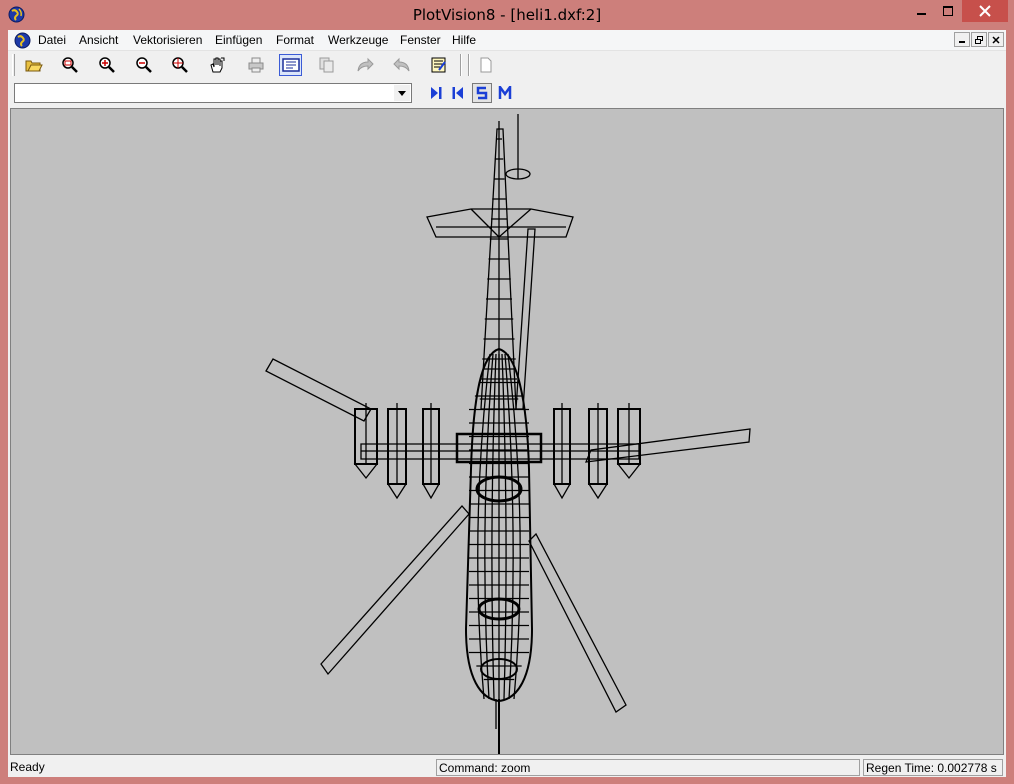  I want to click on toolbar-grip, so click(13, 65).